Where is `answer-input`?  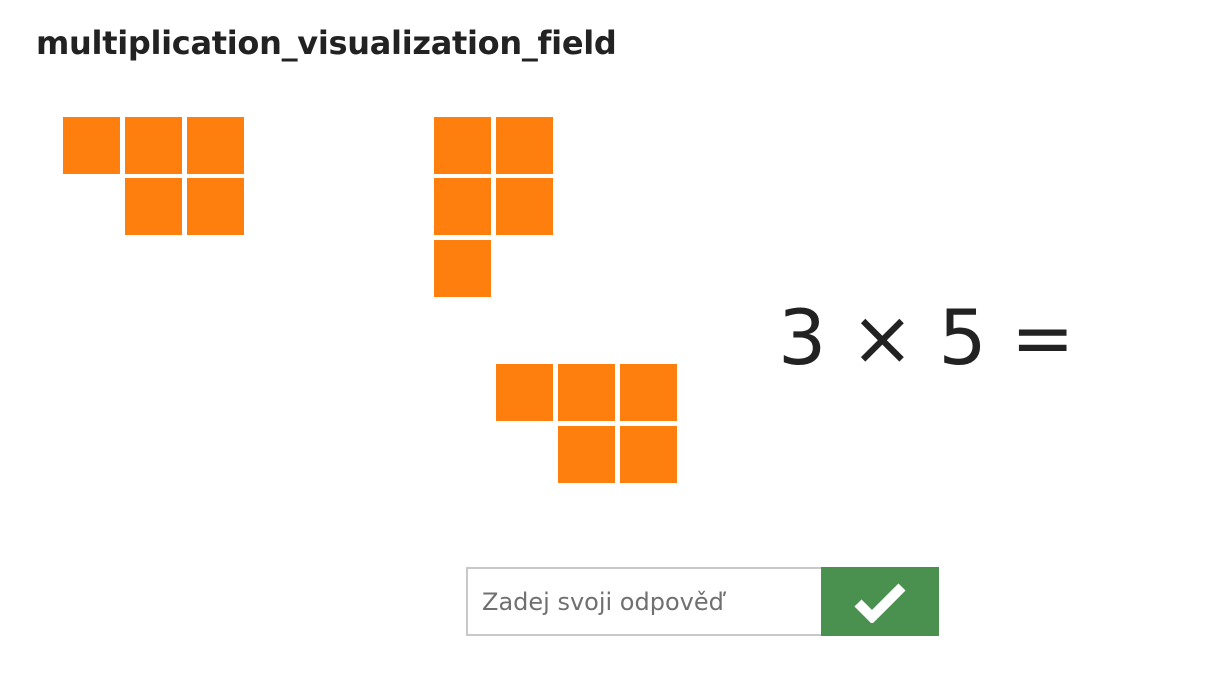 answer-input is located at coordinates (643, 601).